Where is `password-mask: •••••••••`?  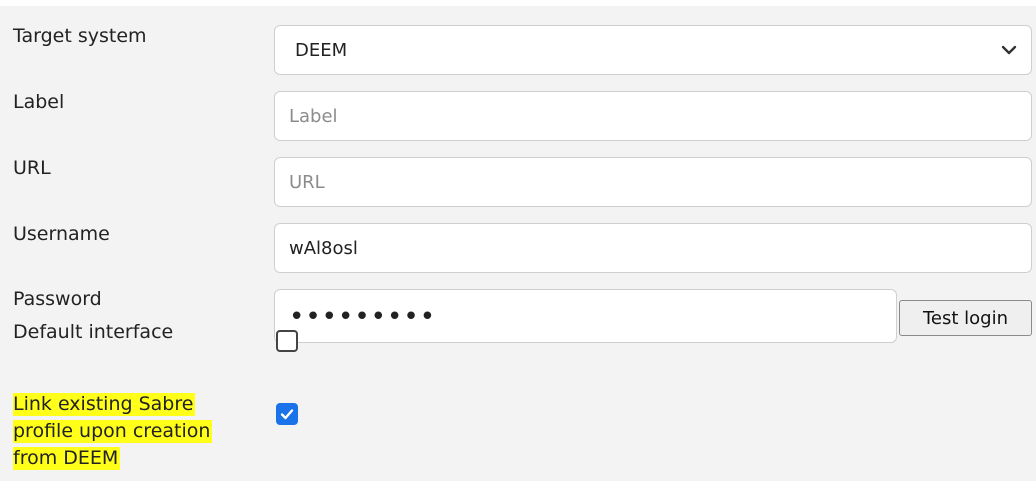 password-mask: ••••••••• is located at coordinates (363, 317).